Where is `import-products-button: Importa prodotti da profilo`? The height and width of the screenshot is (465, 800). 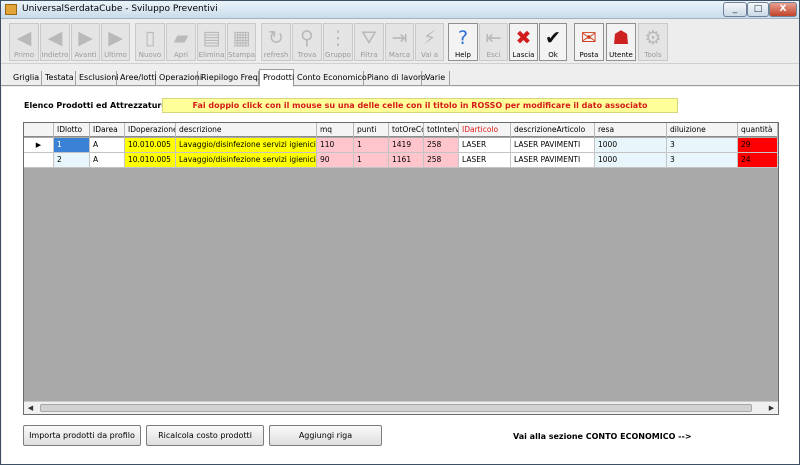 import-products-button: Importa prodotti da profilo is located at coordinates (82, 435).